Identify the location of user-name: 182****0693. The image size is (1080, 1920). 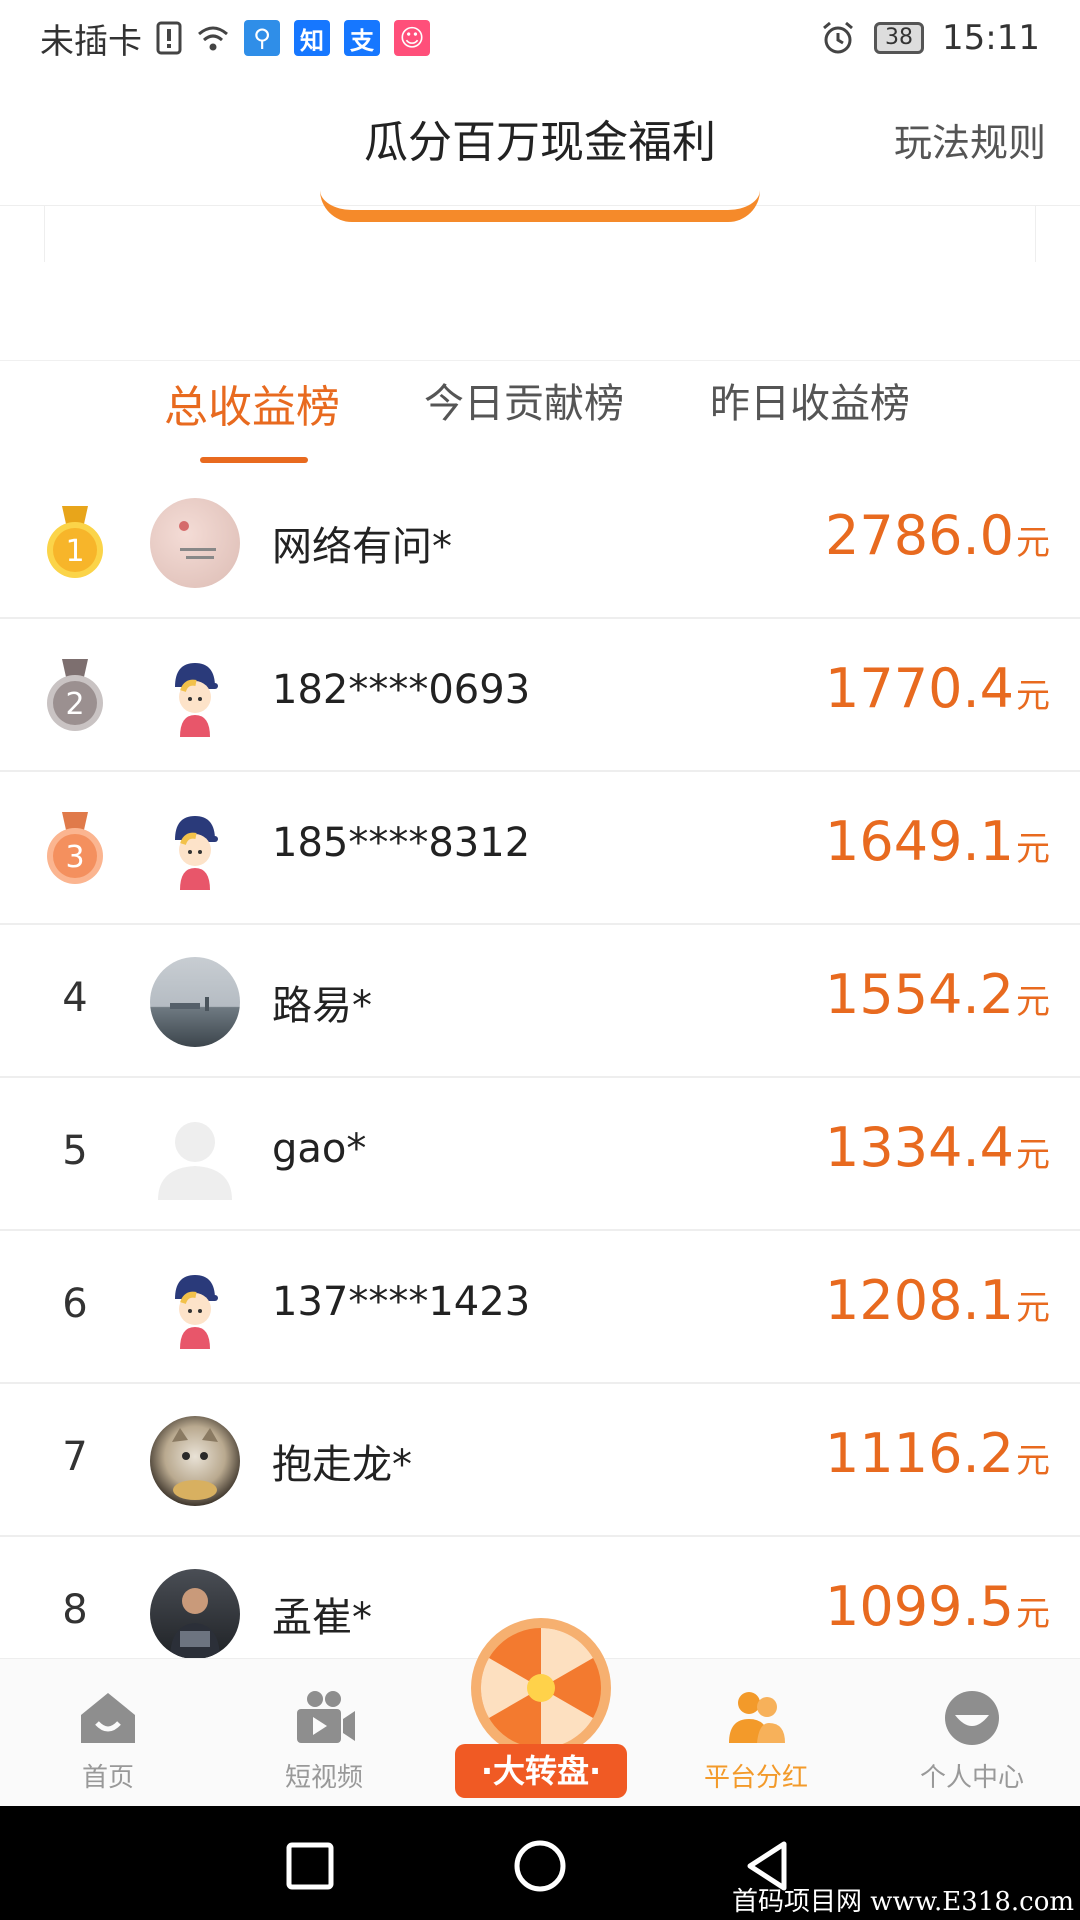
(401, 690).